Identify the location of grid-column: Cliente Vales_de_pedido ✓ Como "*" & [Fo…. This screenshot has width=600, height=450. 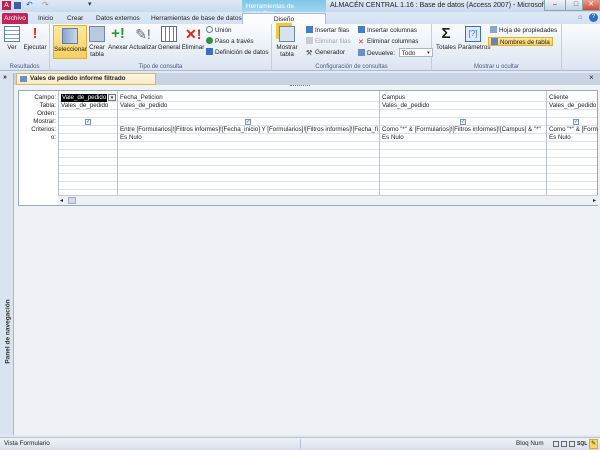
(572, 143).